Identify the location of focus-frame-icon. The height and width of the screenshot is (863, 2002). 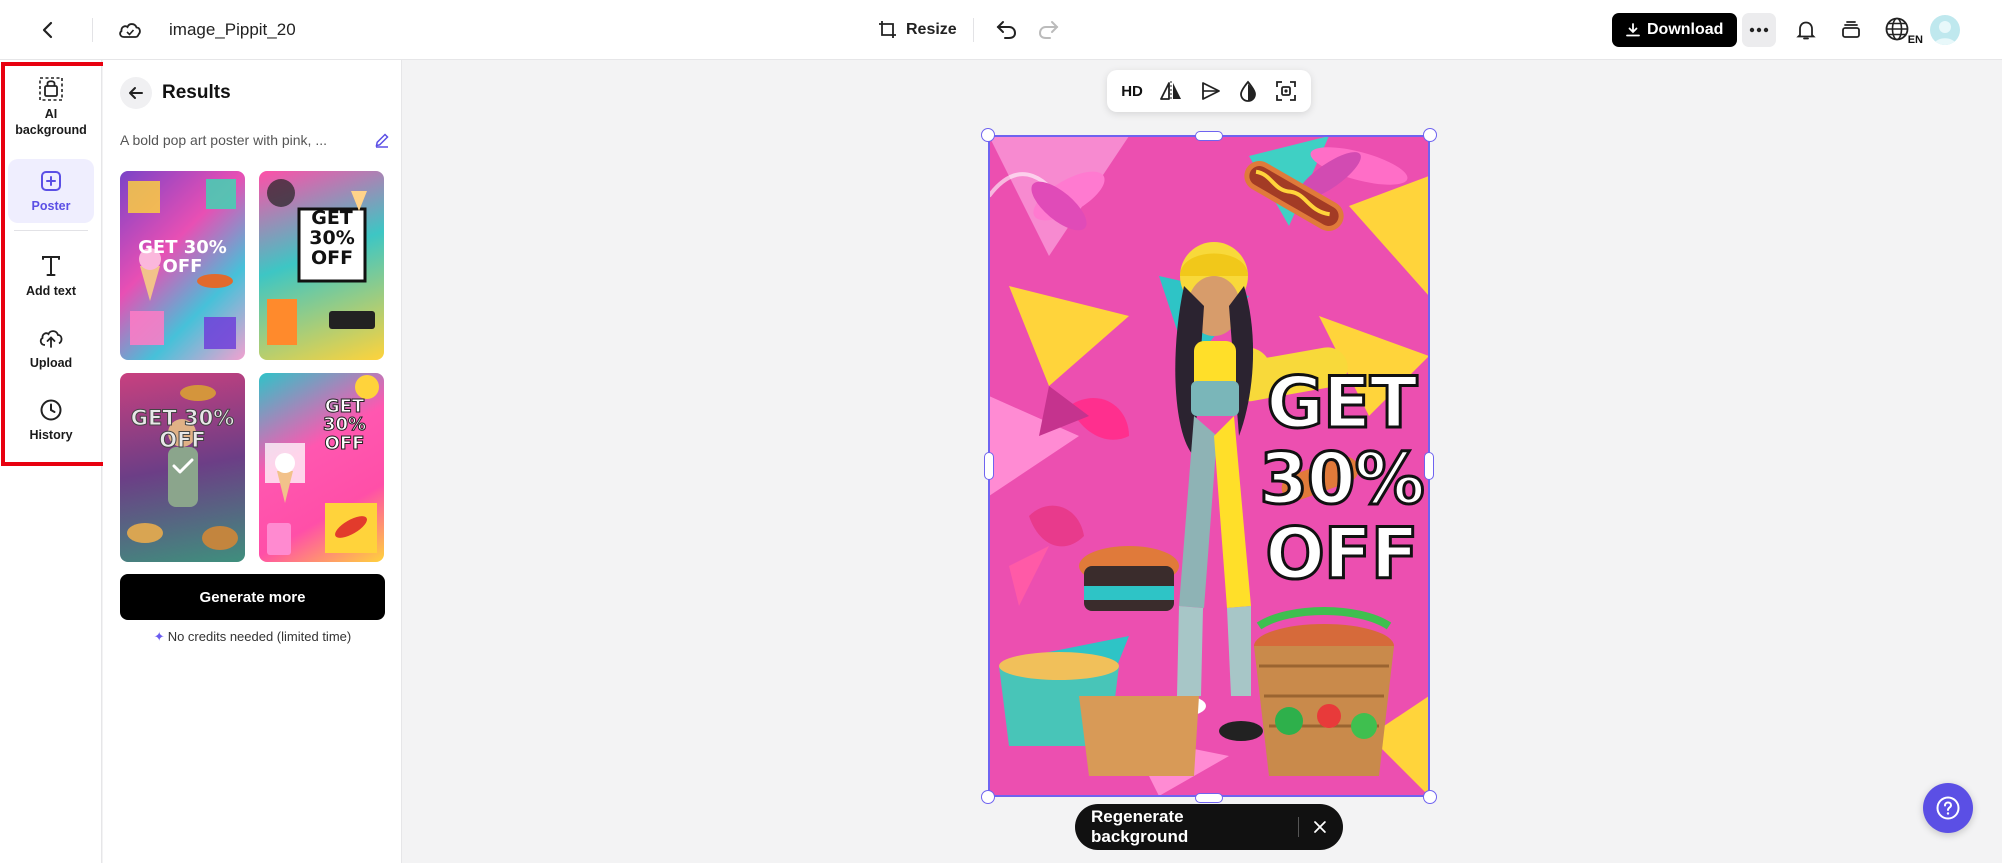
(1286, 91).